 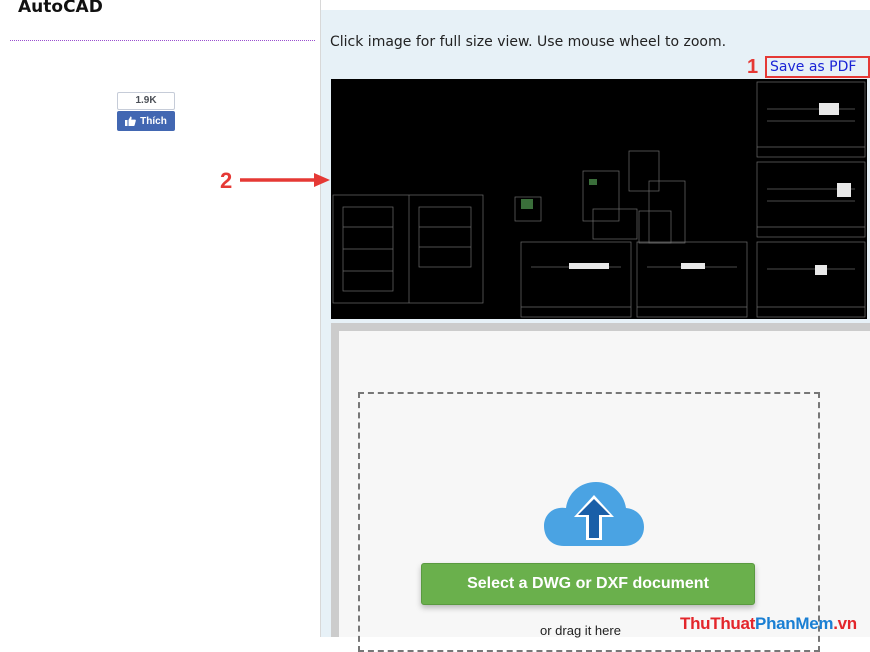 What do you see at coordinates (285, 180) in the screenshot?
I see `arrow-right-icon` at bounding box center [285, 180].